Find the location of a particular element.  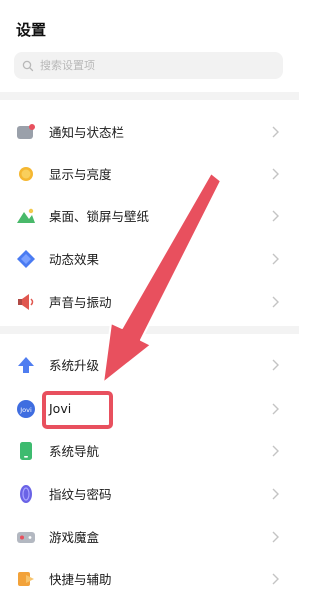

settings-item-label: 显示与亮度 is located at coordinates (80, 174).